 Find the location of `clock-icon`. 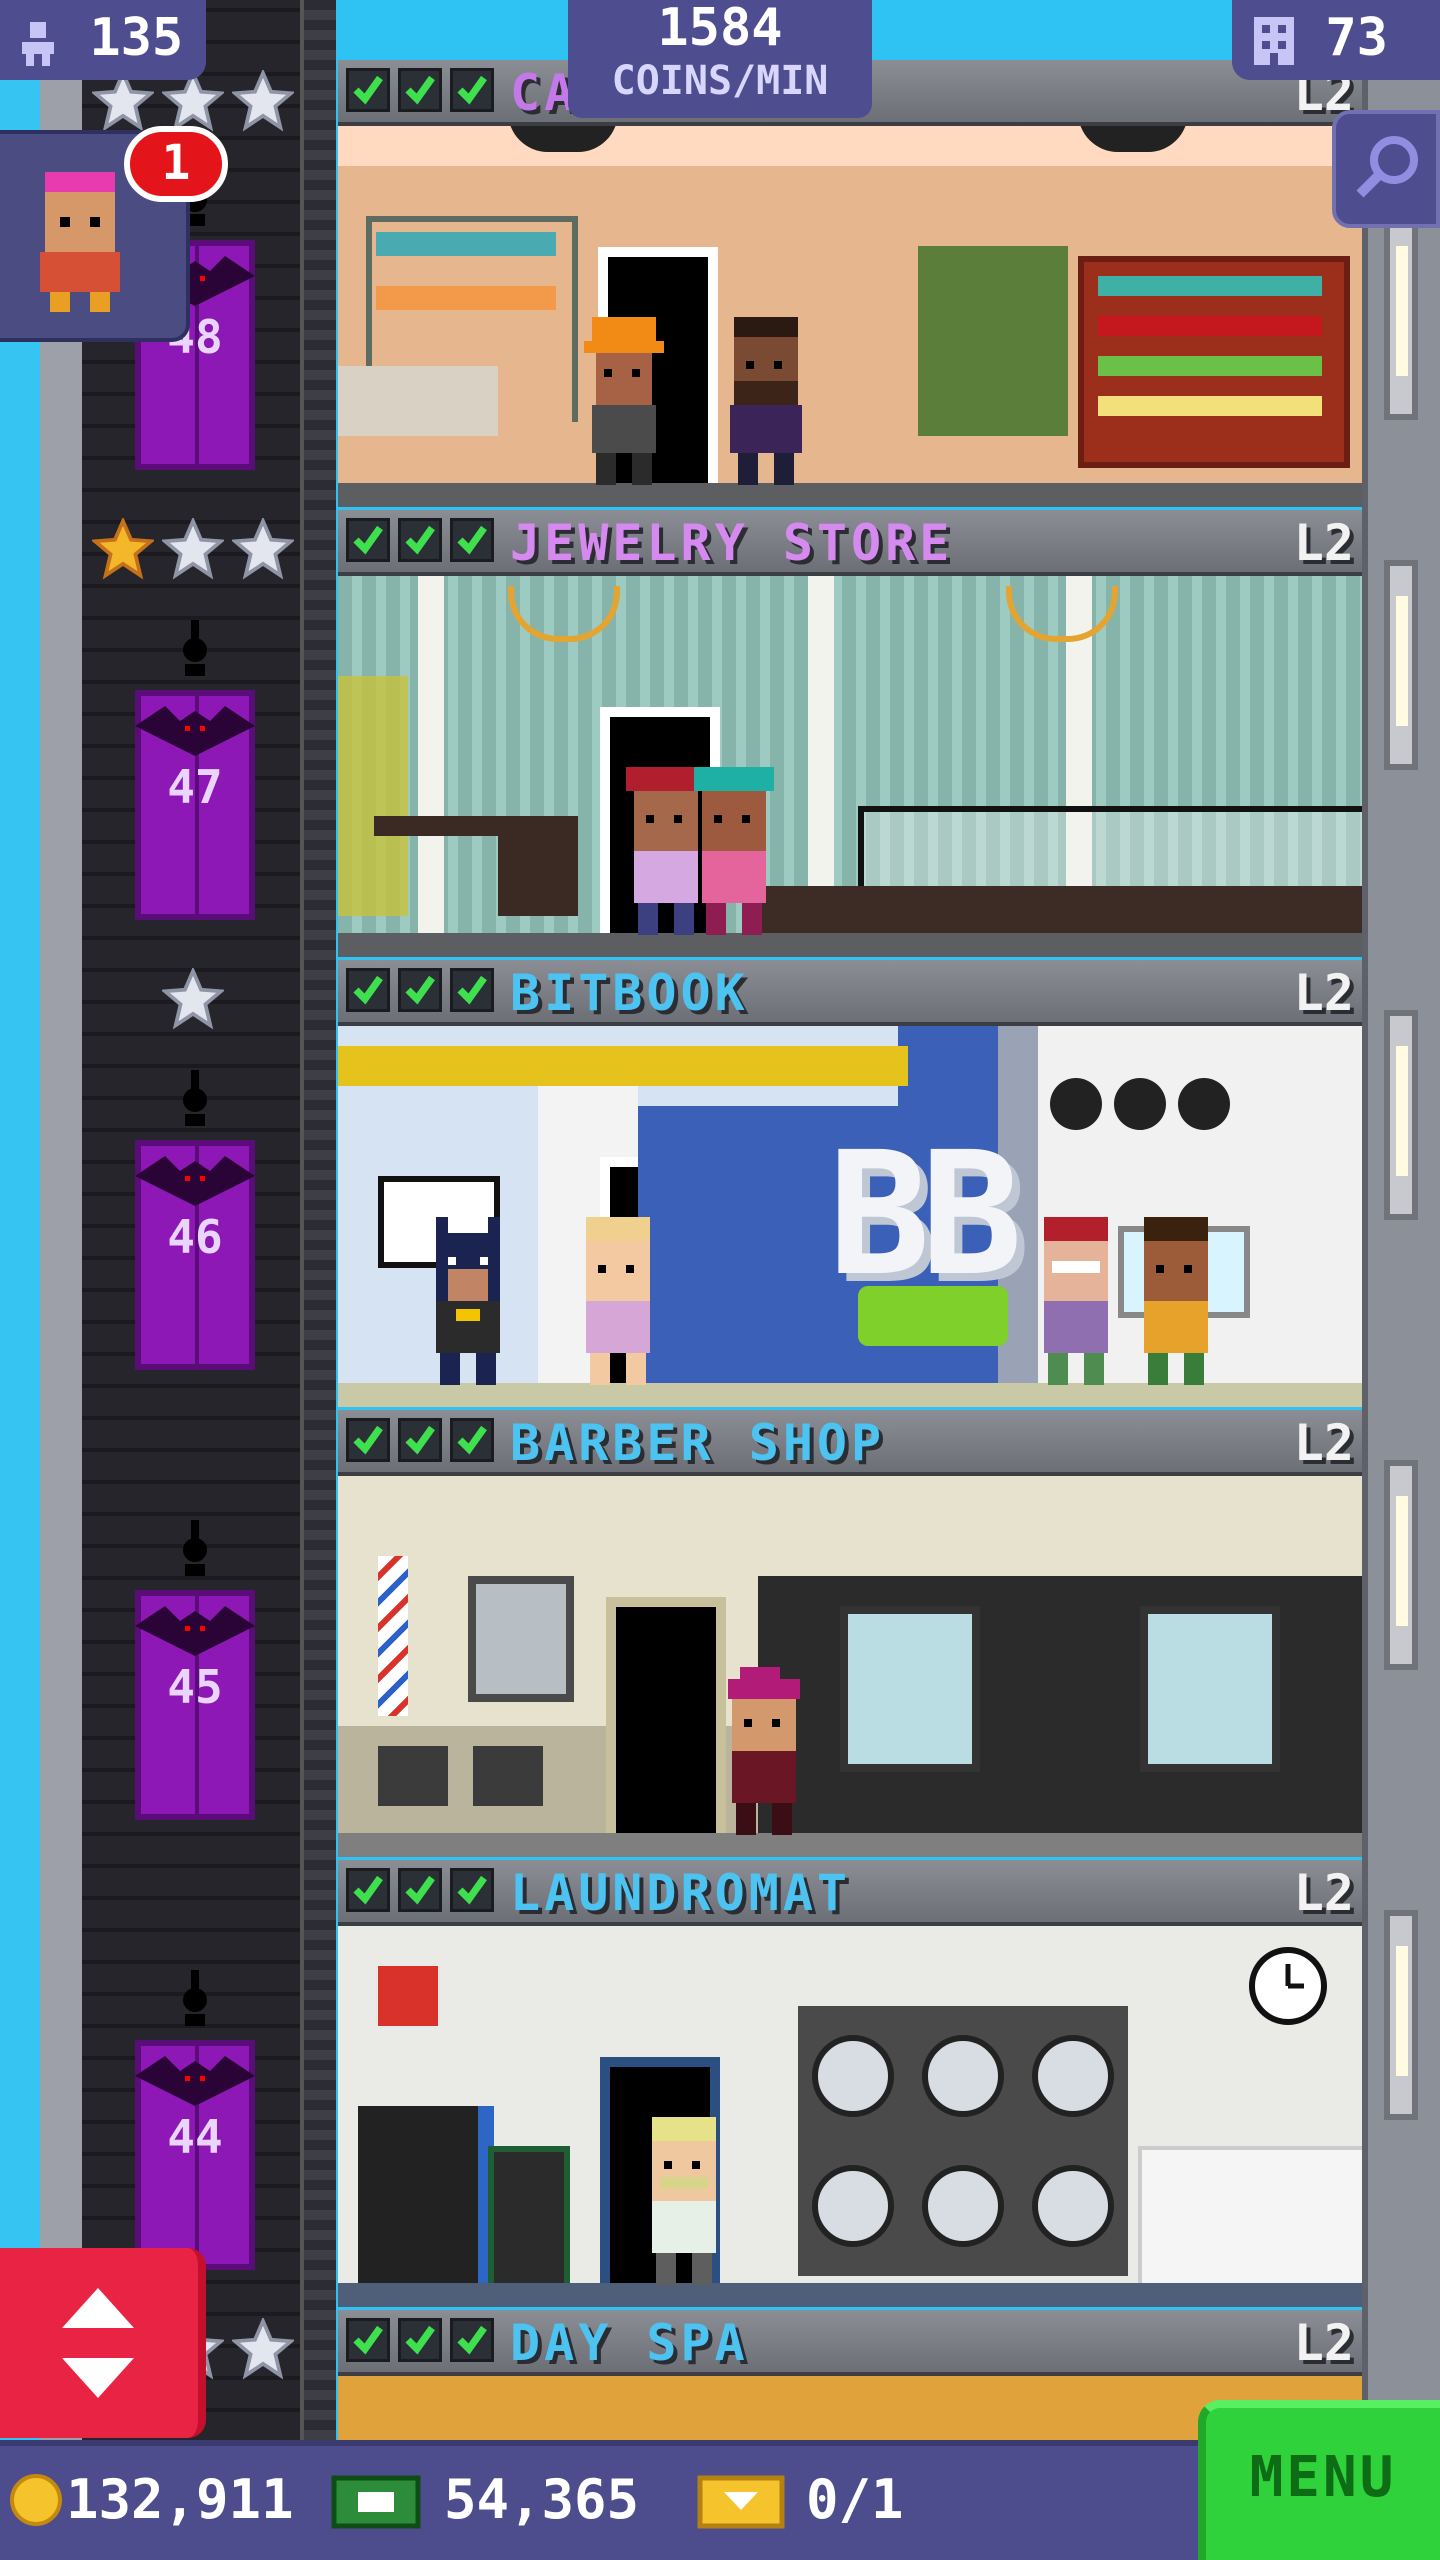

clock-icon is located at coordinates (1288, 1986).